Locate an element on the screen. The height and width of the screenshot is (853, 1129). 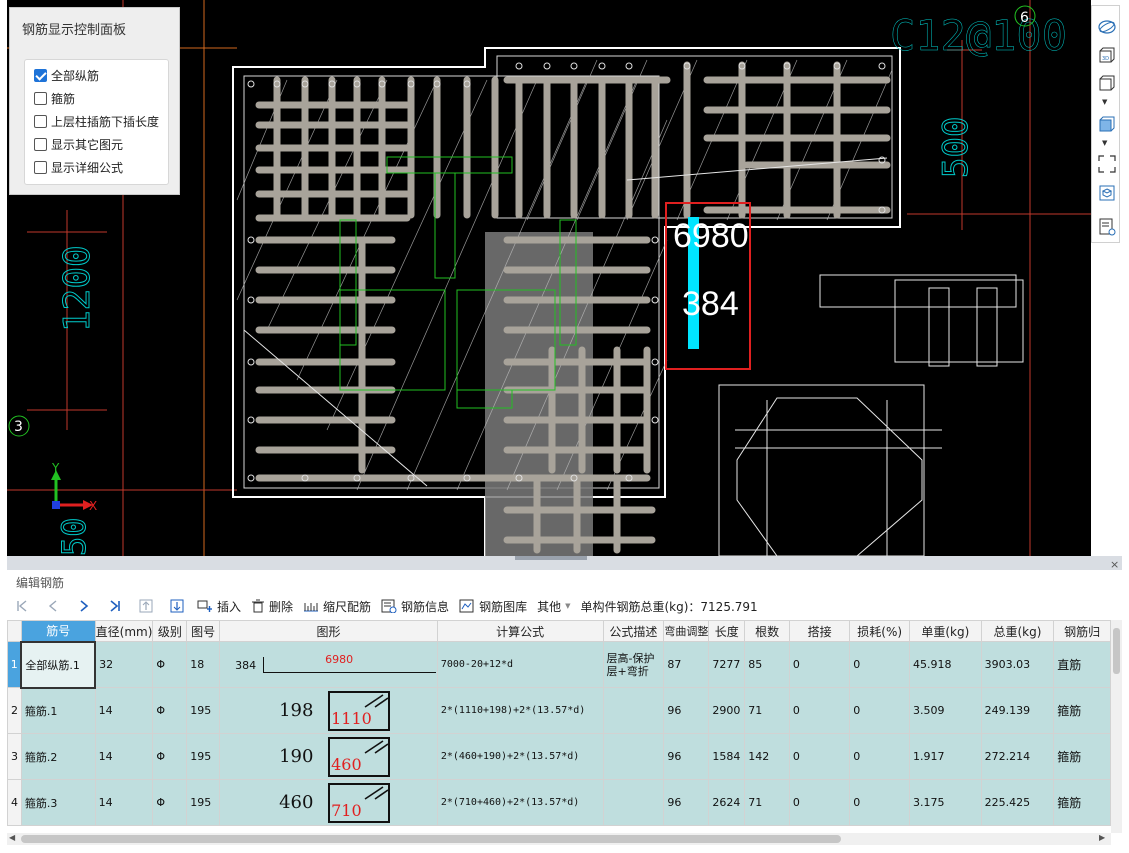
col-header: 筋号 is located at coordinates (58, 631).